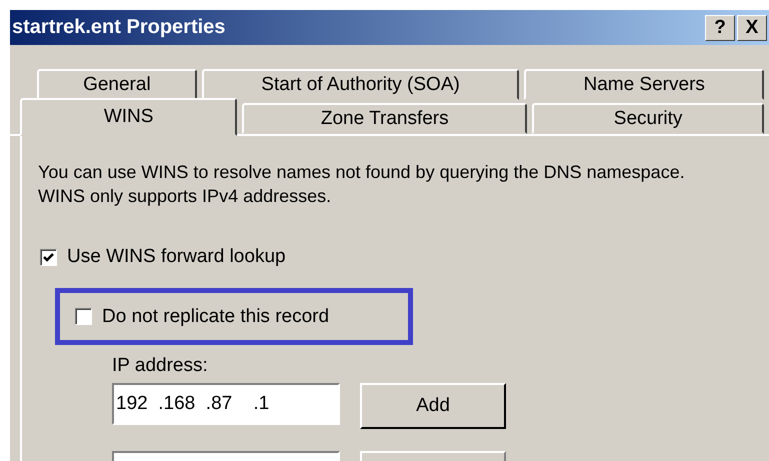  I want to click on field-label: IP address:, so click(160, 366).